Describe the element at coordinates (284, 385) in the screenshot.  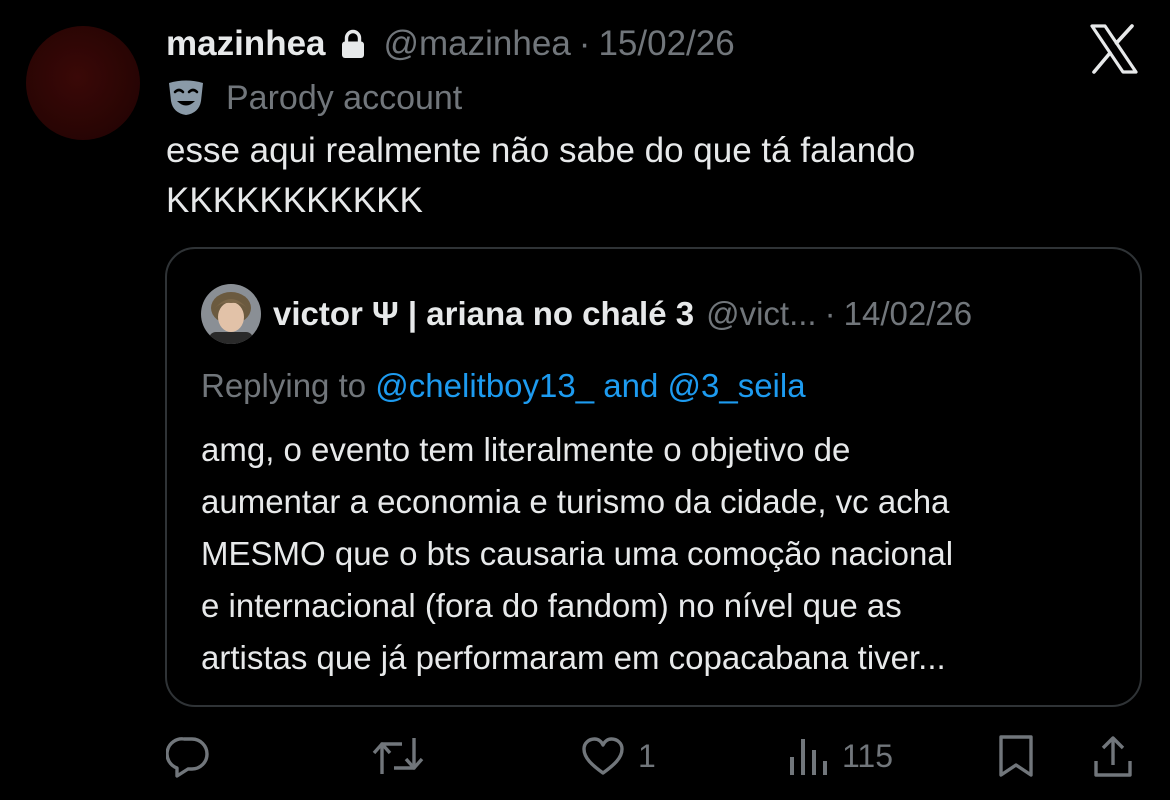
I see `replying-prefix: Replying to` at that location.